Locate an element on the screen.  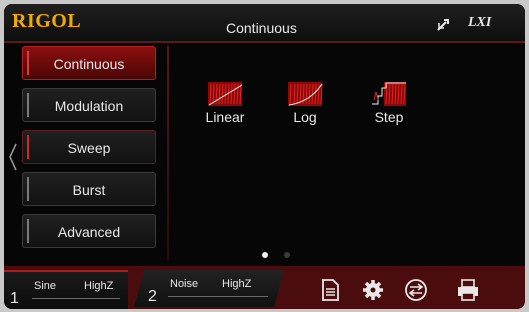
bottom-bar: 1 Sine HighZ 2 Noise HighZ is located at coordinates (264, 287).